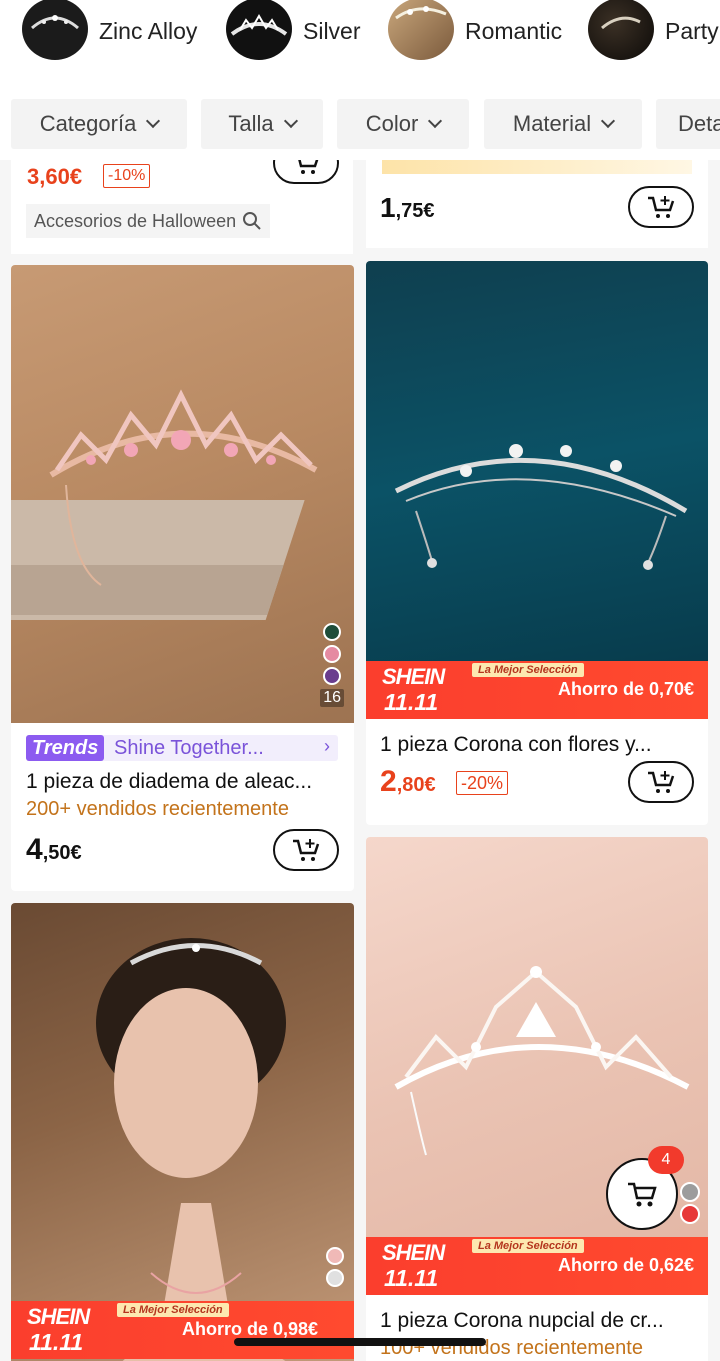 This screenshot has width=720, height=1361. I want to click on color-swatches, so click(335, 1269).